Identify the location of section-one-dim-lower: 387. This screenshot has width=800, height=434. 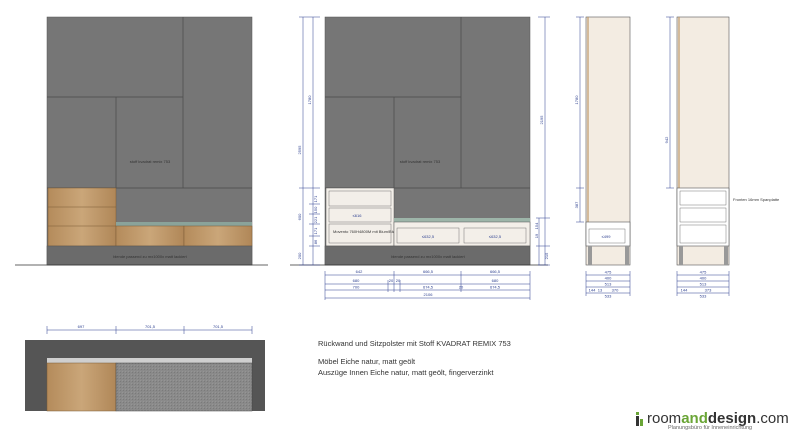
(576, 204).